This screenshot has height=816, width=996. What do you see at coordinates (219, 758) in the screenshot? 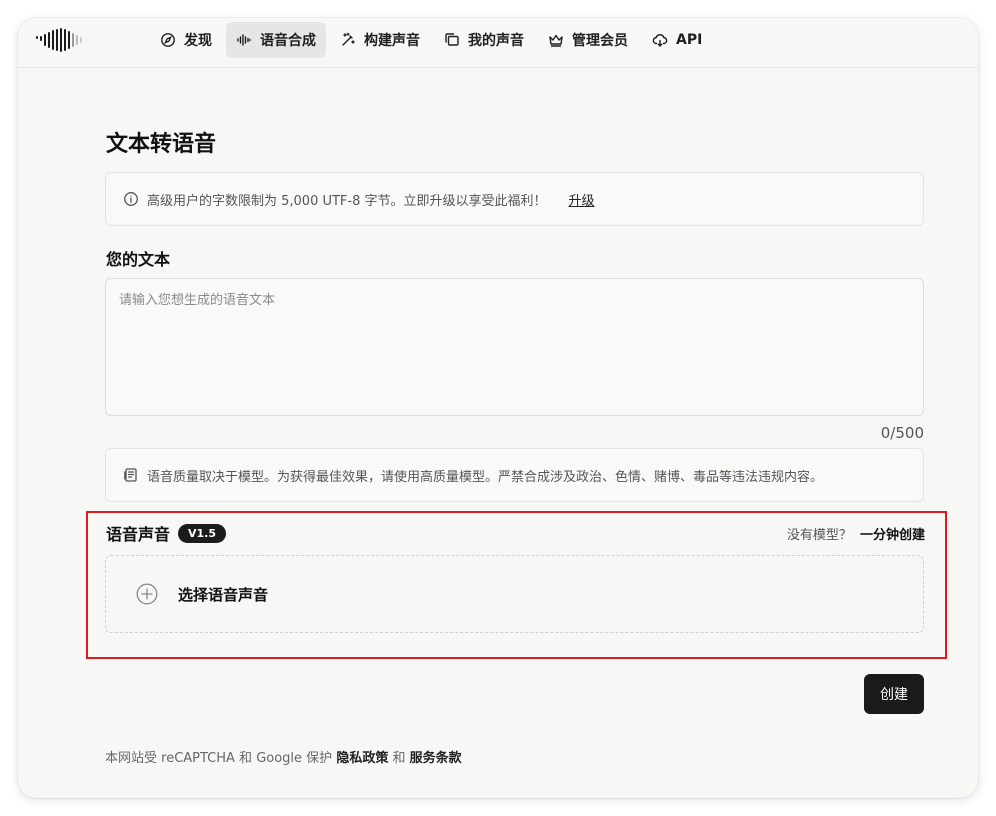
I see `footer-prefix: 本网站受 reCAPTCHA 和 Google 保护` at bounding box center [219, 758].